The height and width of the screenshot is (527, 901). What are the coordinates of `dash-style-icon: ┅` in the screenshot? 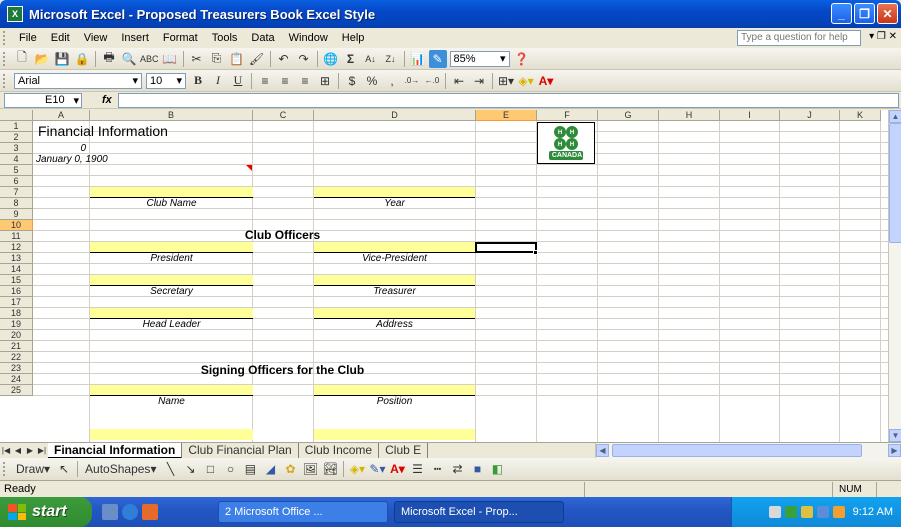 It's located at (437, 469).